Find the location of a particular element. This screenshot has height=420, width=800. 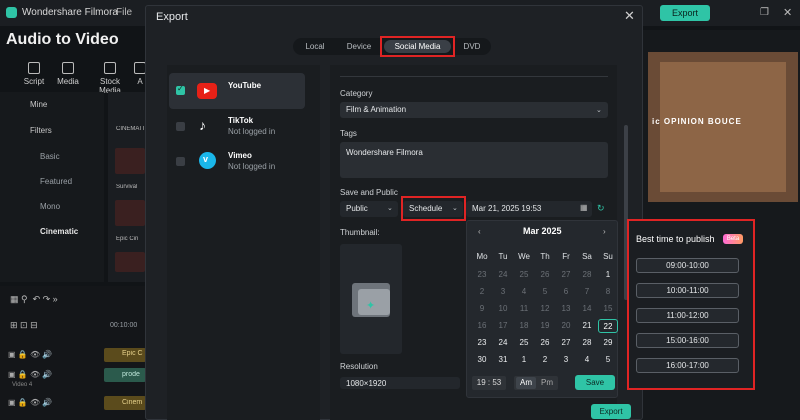

sidebar-item-basic: Basic is located at coordinates (50, 156).